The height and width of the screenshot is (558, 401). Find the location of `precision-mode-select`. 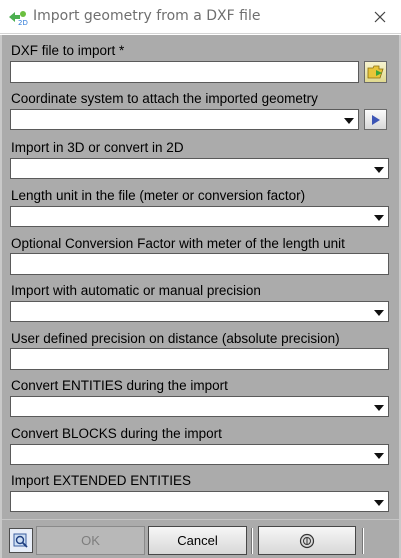

precision-mode-select is located at coordinates (199, 311).